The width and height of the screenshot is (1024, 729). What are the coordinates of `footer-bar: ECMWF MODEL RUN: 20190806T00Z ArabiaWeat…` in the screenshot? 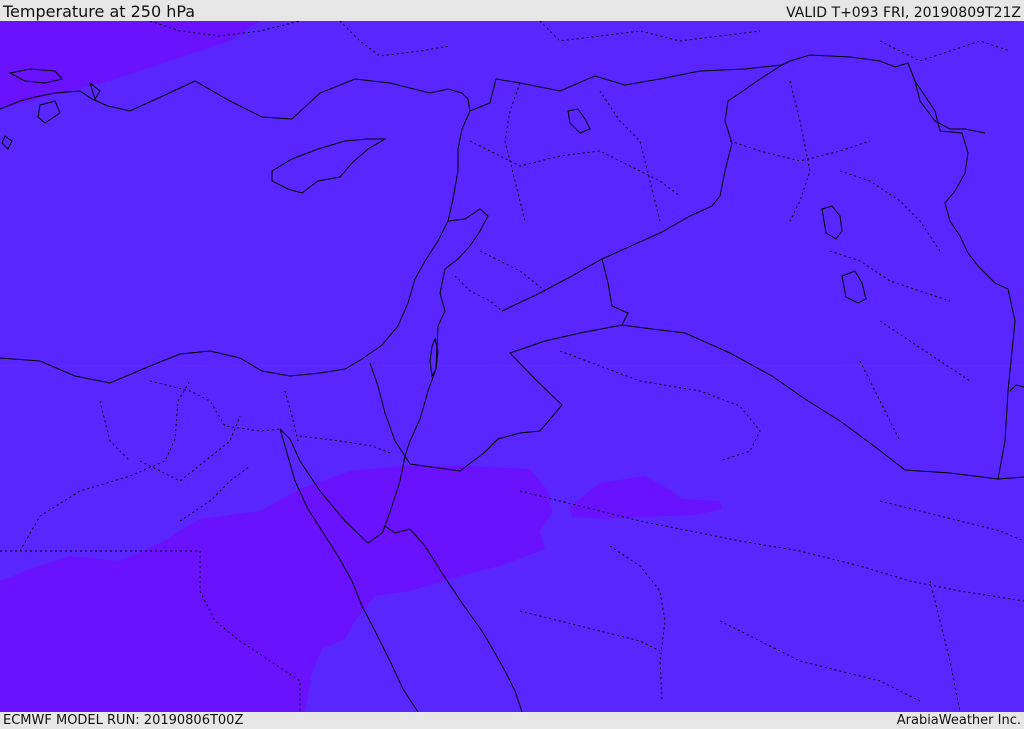 It's located at (512, 720).